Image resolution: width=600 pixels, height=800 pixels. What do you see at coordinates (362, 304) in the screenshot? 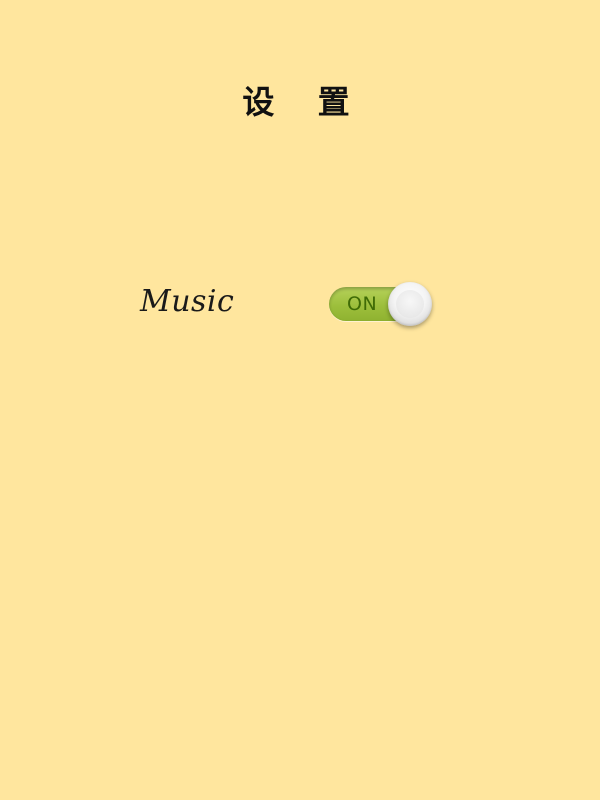
I see `toggle-state-label: ON` at bounding box center [362, 304].